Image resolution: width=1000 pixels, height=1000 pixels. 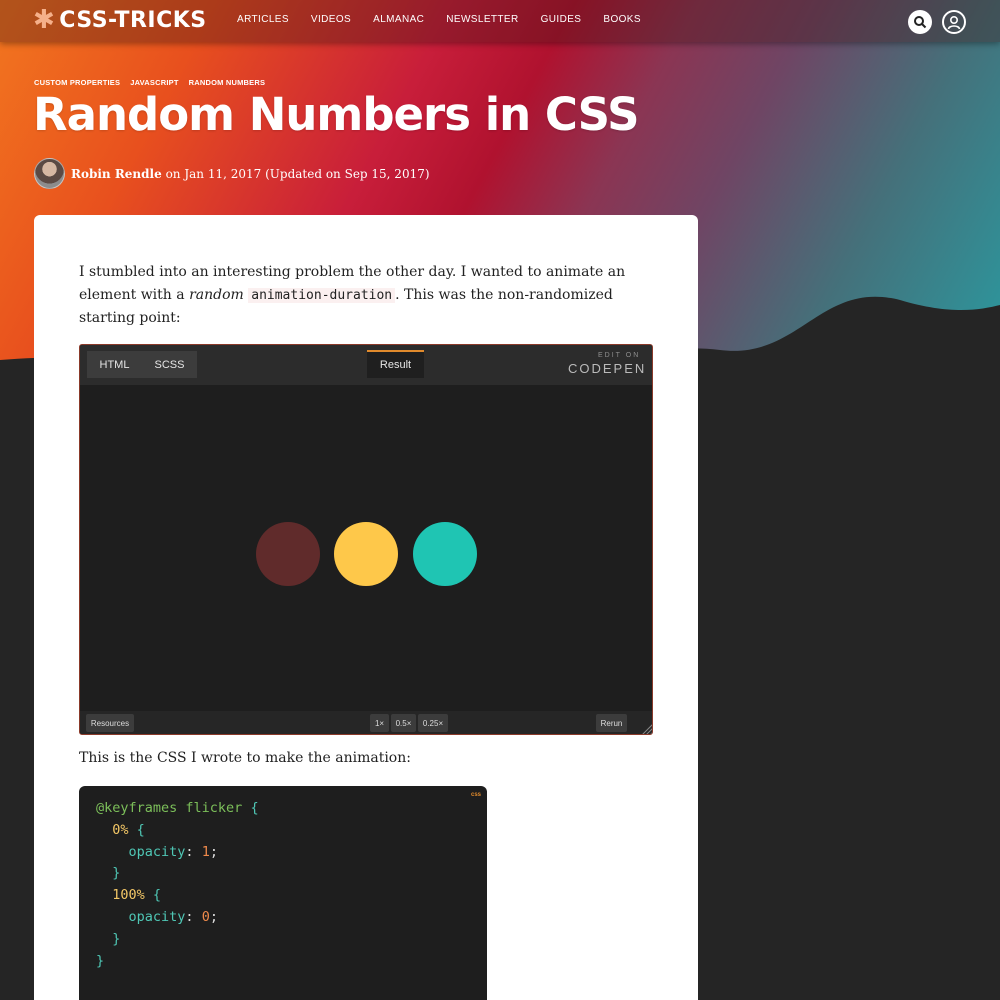 I want to click on author-link: Robin Rendle, so click(x=116, y=174).